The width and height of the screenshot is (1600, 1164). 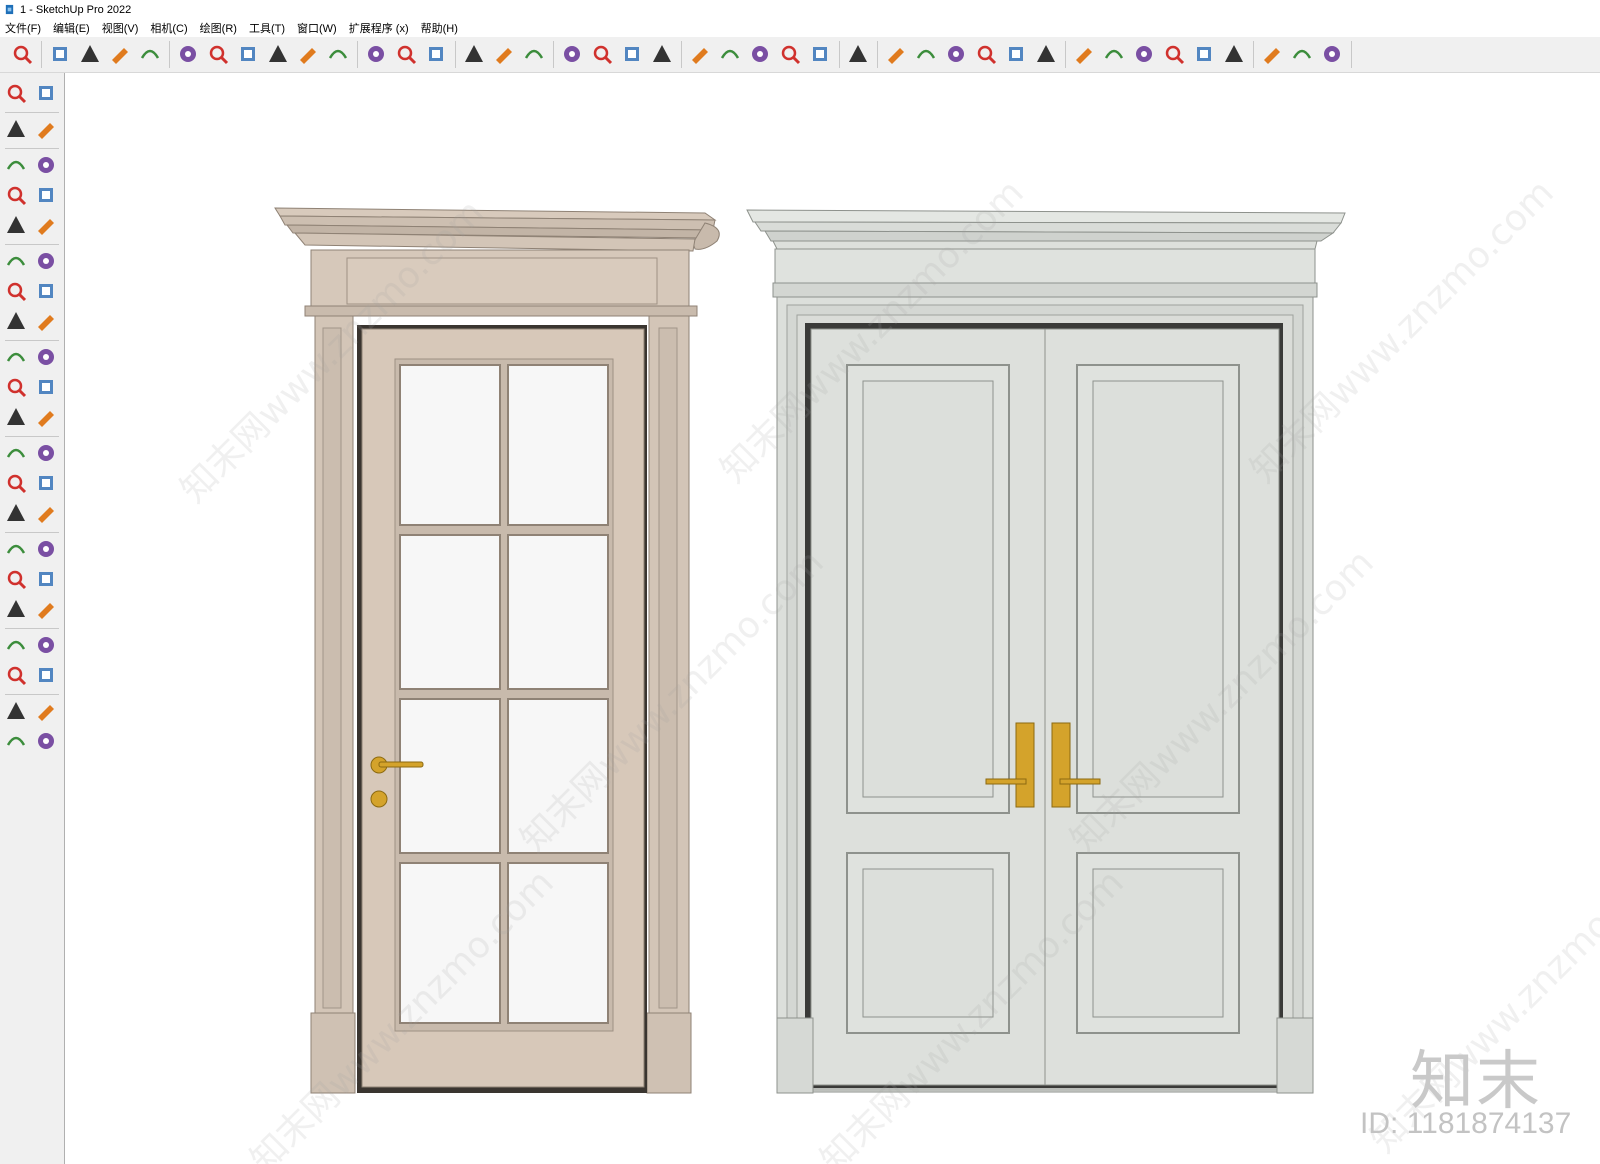 What do you see at coordinates (16, 321) in the screenshot?
I see `three-point-arc-icon` at bounding box center [16, 321].